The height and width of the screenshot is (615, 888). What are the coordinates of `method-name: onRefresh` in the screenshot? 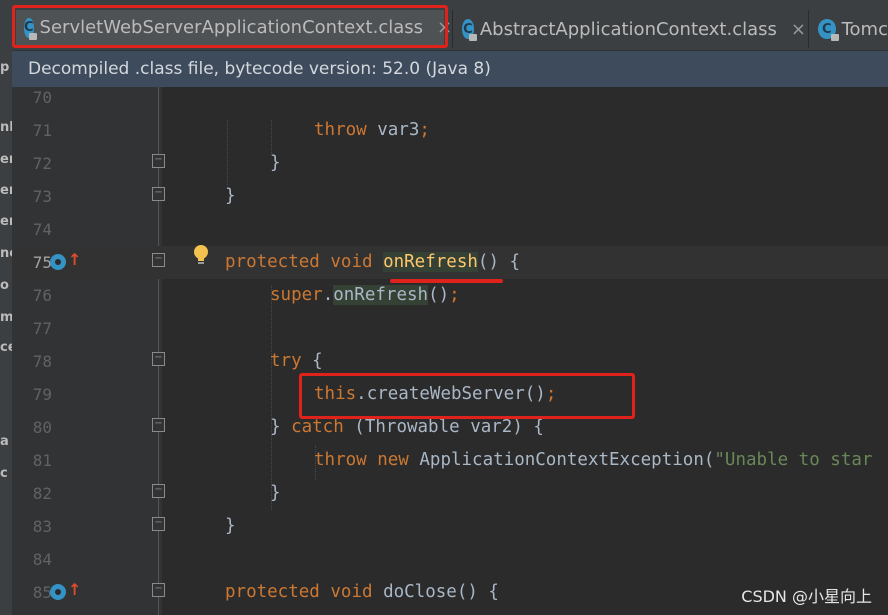 It's located at (430, 262).